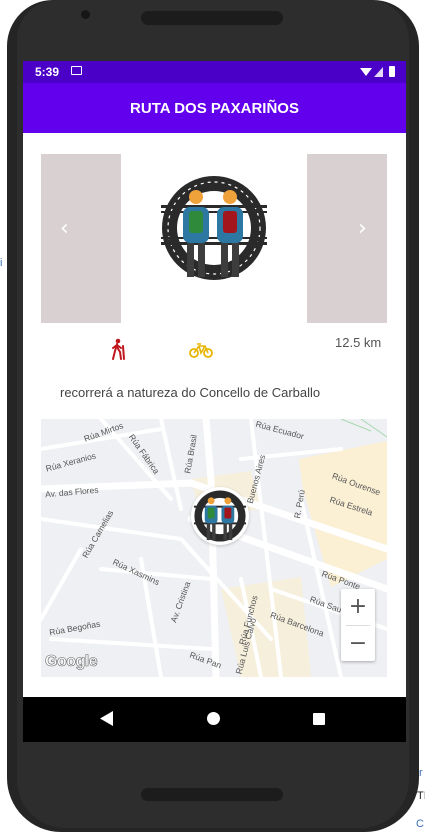 Image resolution: width=425 pixels, height=832 pixels. Describe the element at coordinates (421, 773) in the screenshot. I see `background-text-fragment: r` at that location.